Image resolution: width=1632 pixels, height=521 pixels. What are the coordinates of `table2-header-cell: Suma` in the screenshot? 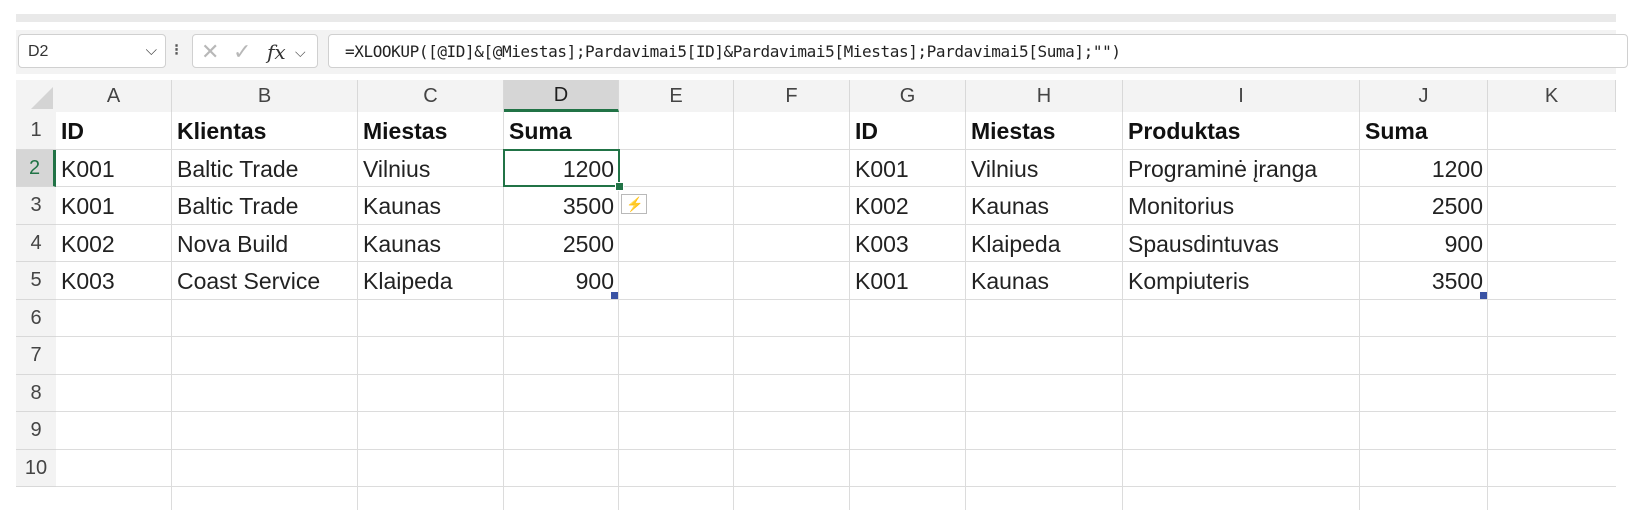 It's located at (1424, 131).